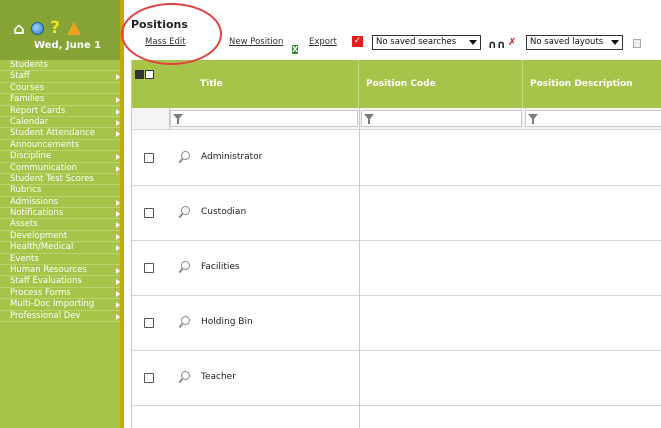 The width and height of the screenshot is (661, 428). Describe the element at coordinates (40, 292) in the screenshot. I see `sidebar-item-label: Process Forms` at that location.